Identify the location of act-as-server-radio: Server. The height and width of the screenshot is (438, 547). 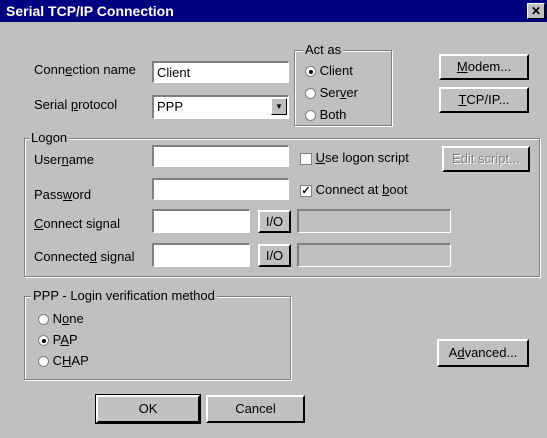
(331, 92).